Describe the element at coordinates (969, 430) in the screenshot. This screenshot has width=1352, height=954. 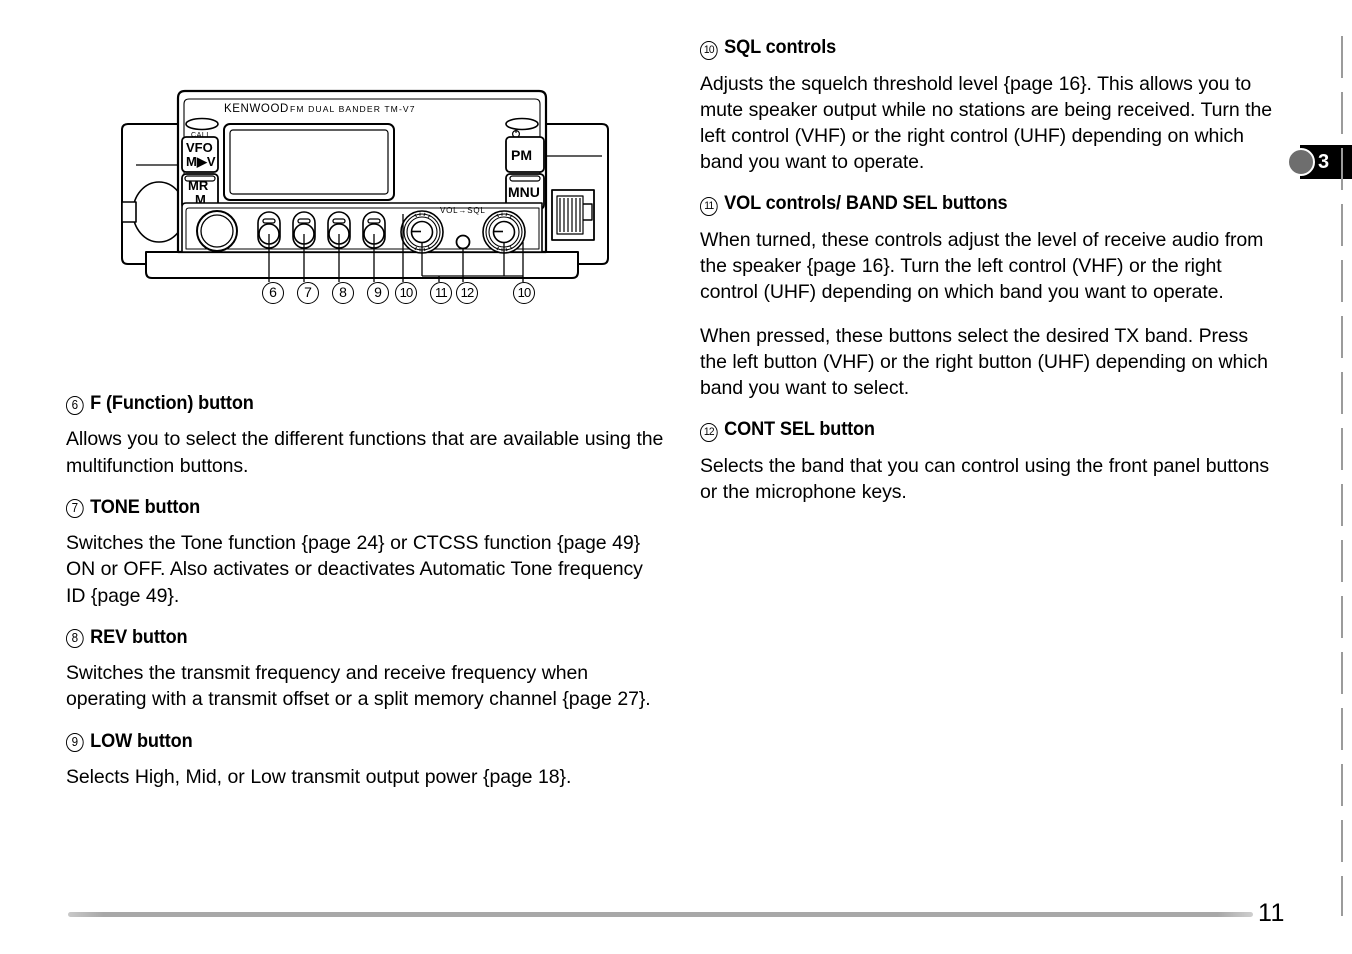
I see `heading-cont-sel-button: 12 CONT SEL button` at that location.